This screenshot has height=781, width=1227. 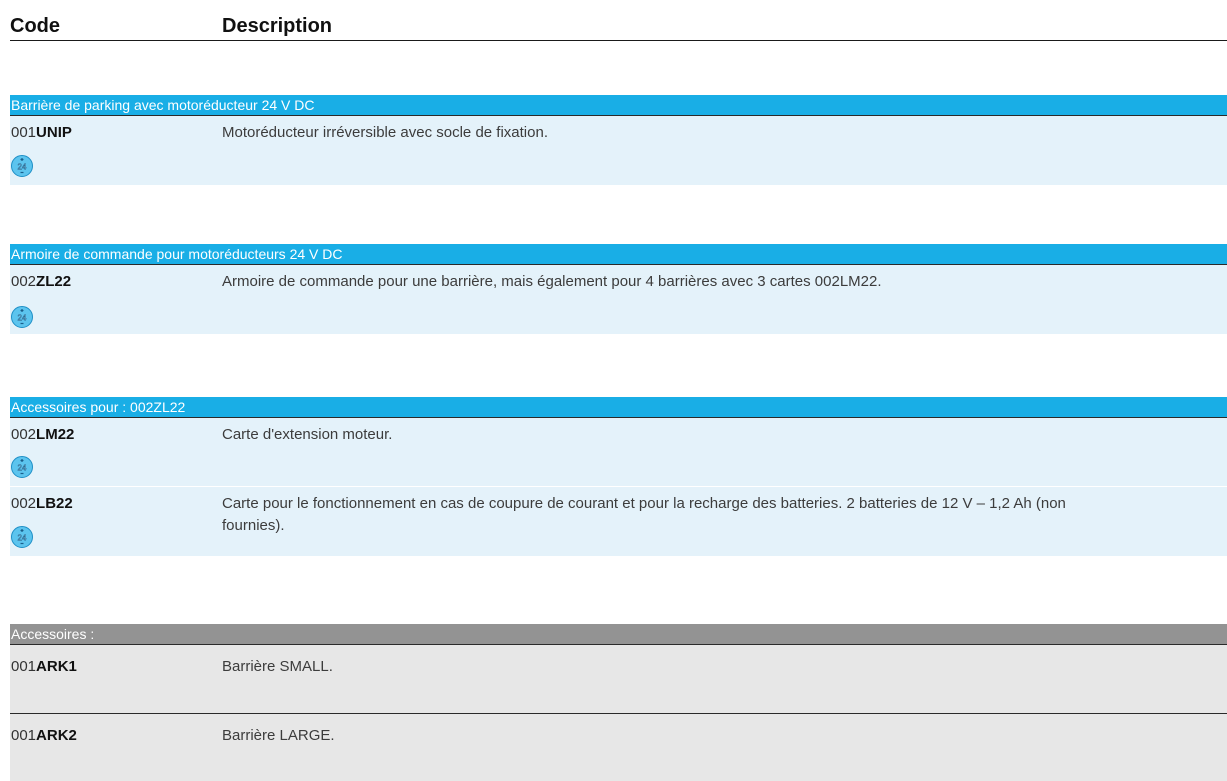 I want to click on product-code: 002ZL22, so click(x=41, y=281).